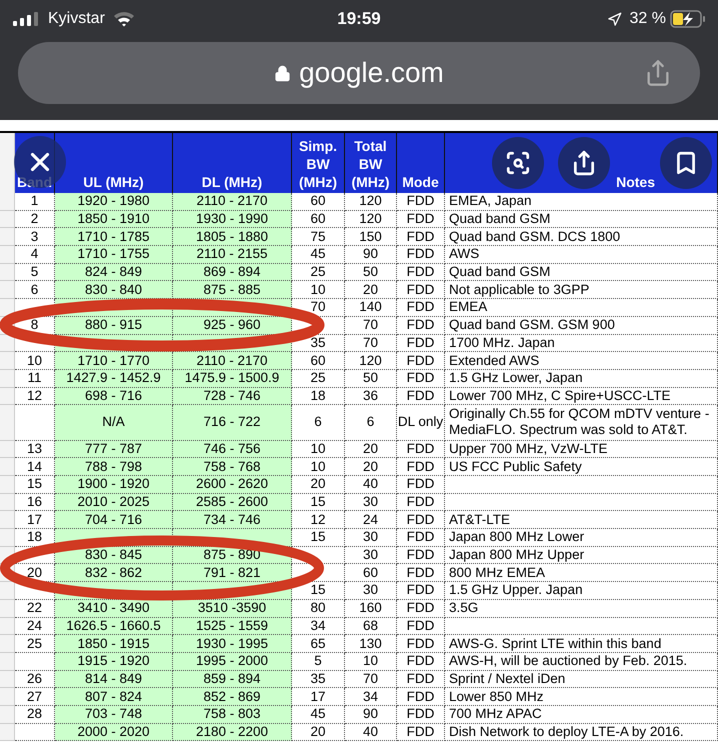 Image resolution: width=718 pixels, height=750 pixels. Describe the element at coordinates (581, 325) in the screenshot. I see `table-cell: Quad band GSM. GSM 900` at that location.